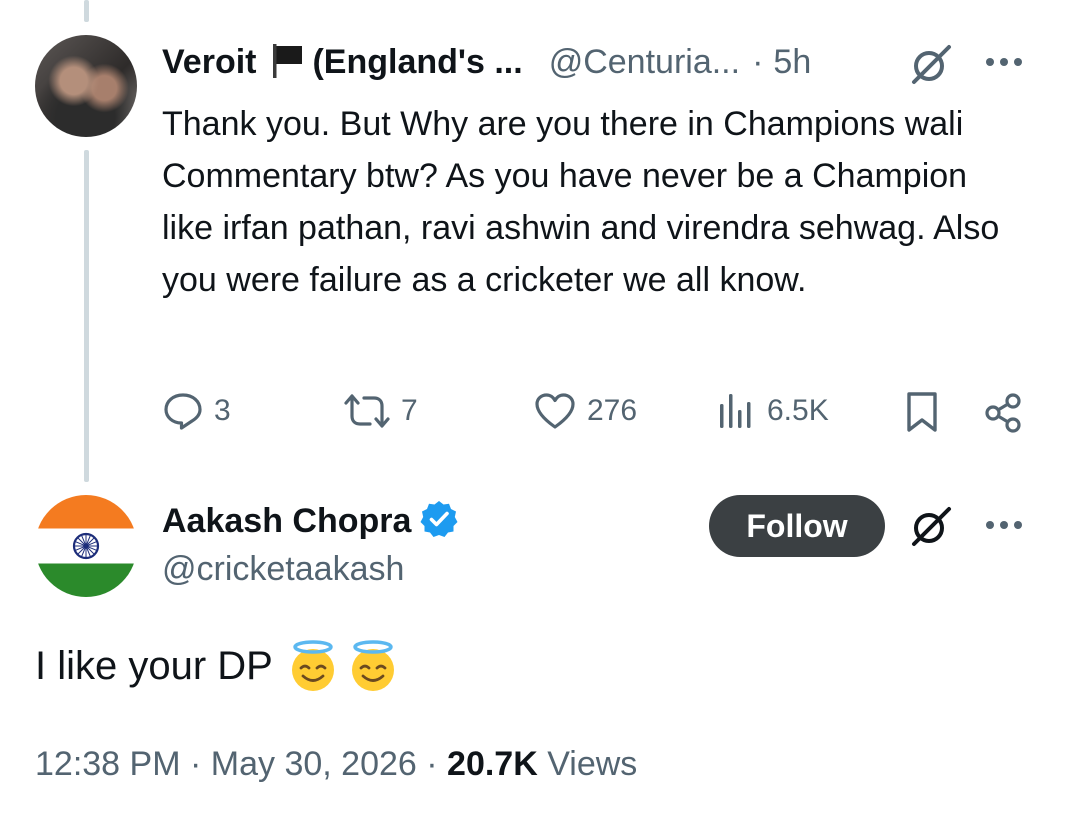  What do you see at coordinates (439, 521) in the screenshot?
I see `verified-badge-icon` at bounding box center [439, 521].